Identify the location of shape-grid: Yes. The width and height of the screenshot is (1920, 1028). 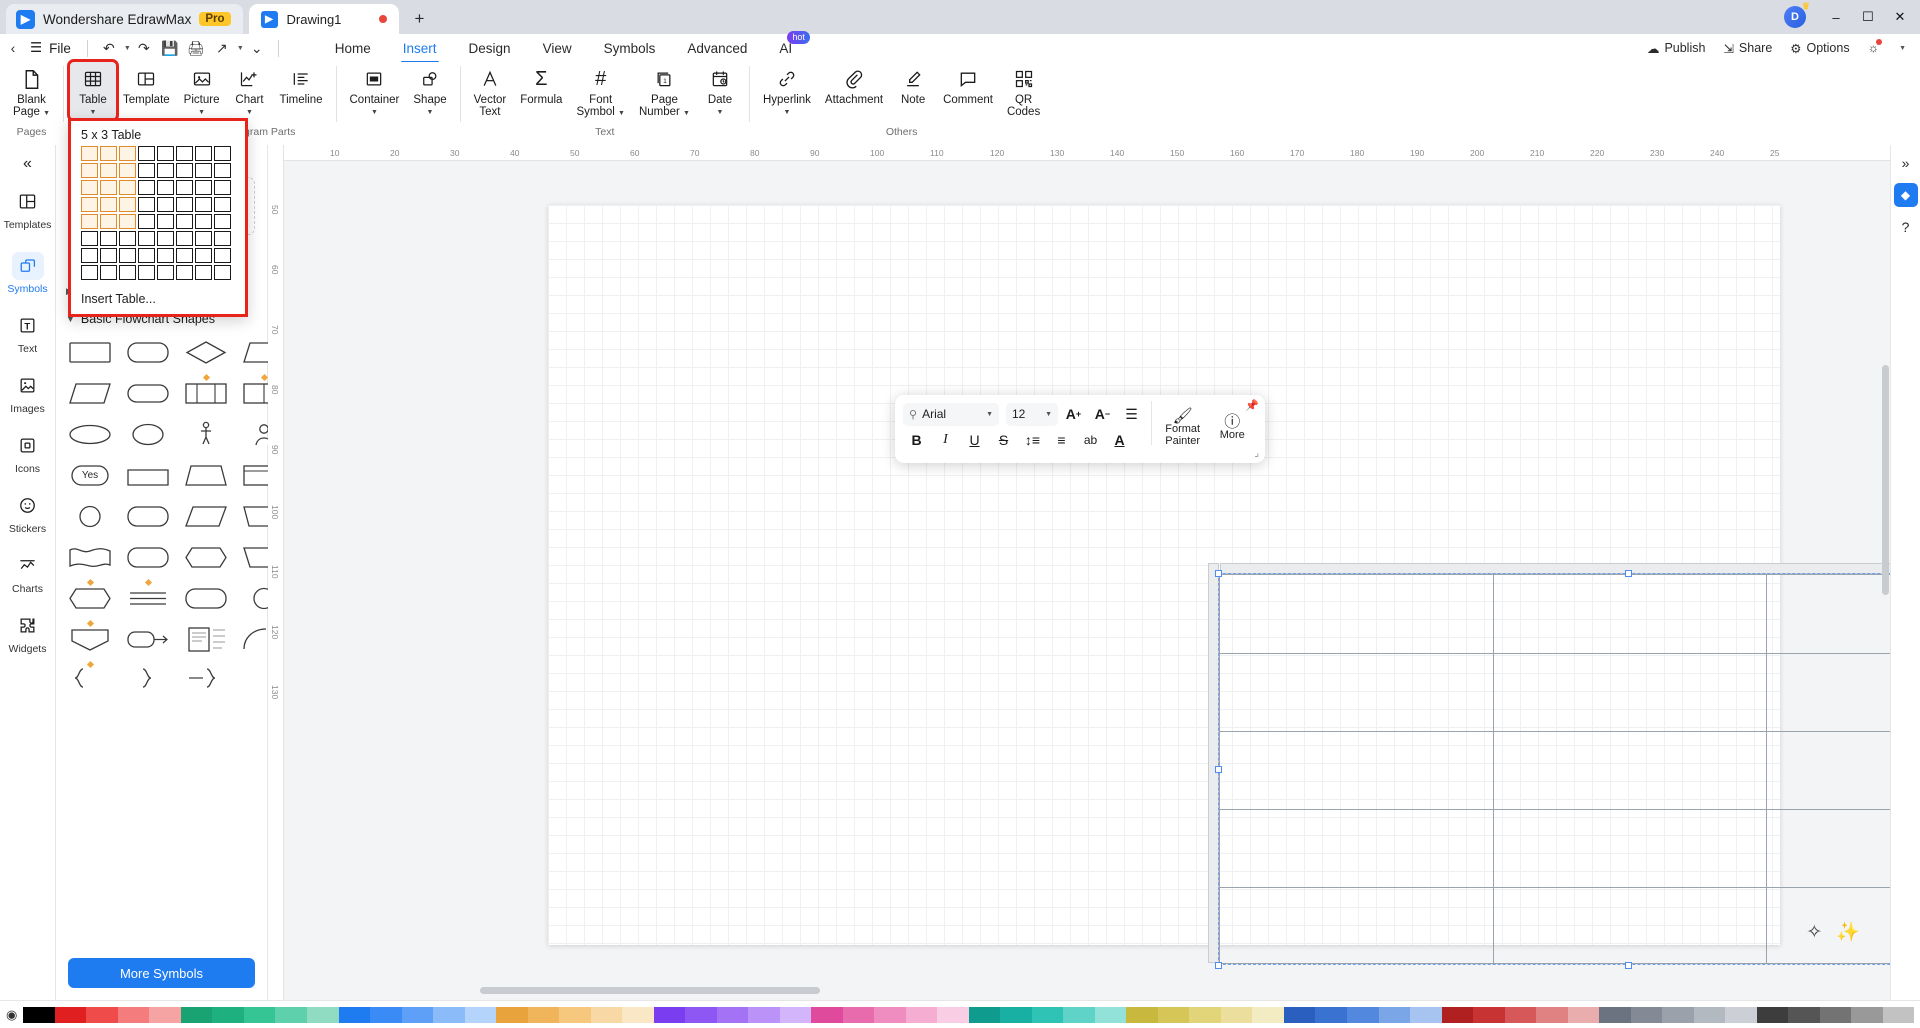
(170, 519).